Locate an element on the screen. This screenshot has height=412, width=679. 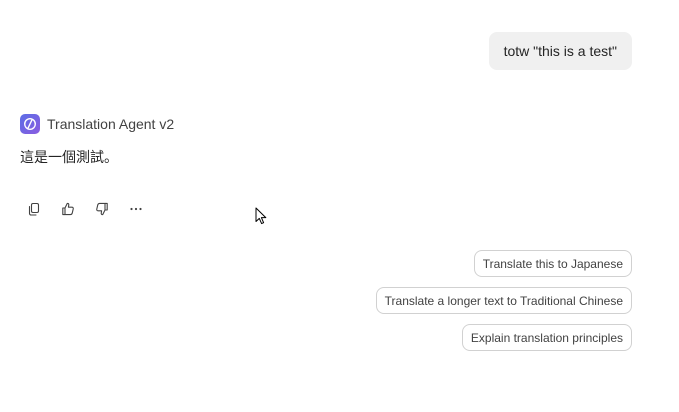
like-button is located at coordinates (68, 209).